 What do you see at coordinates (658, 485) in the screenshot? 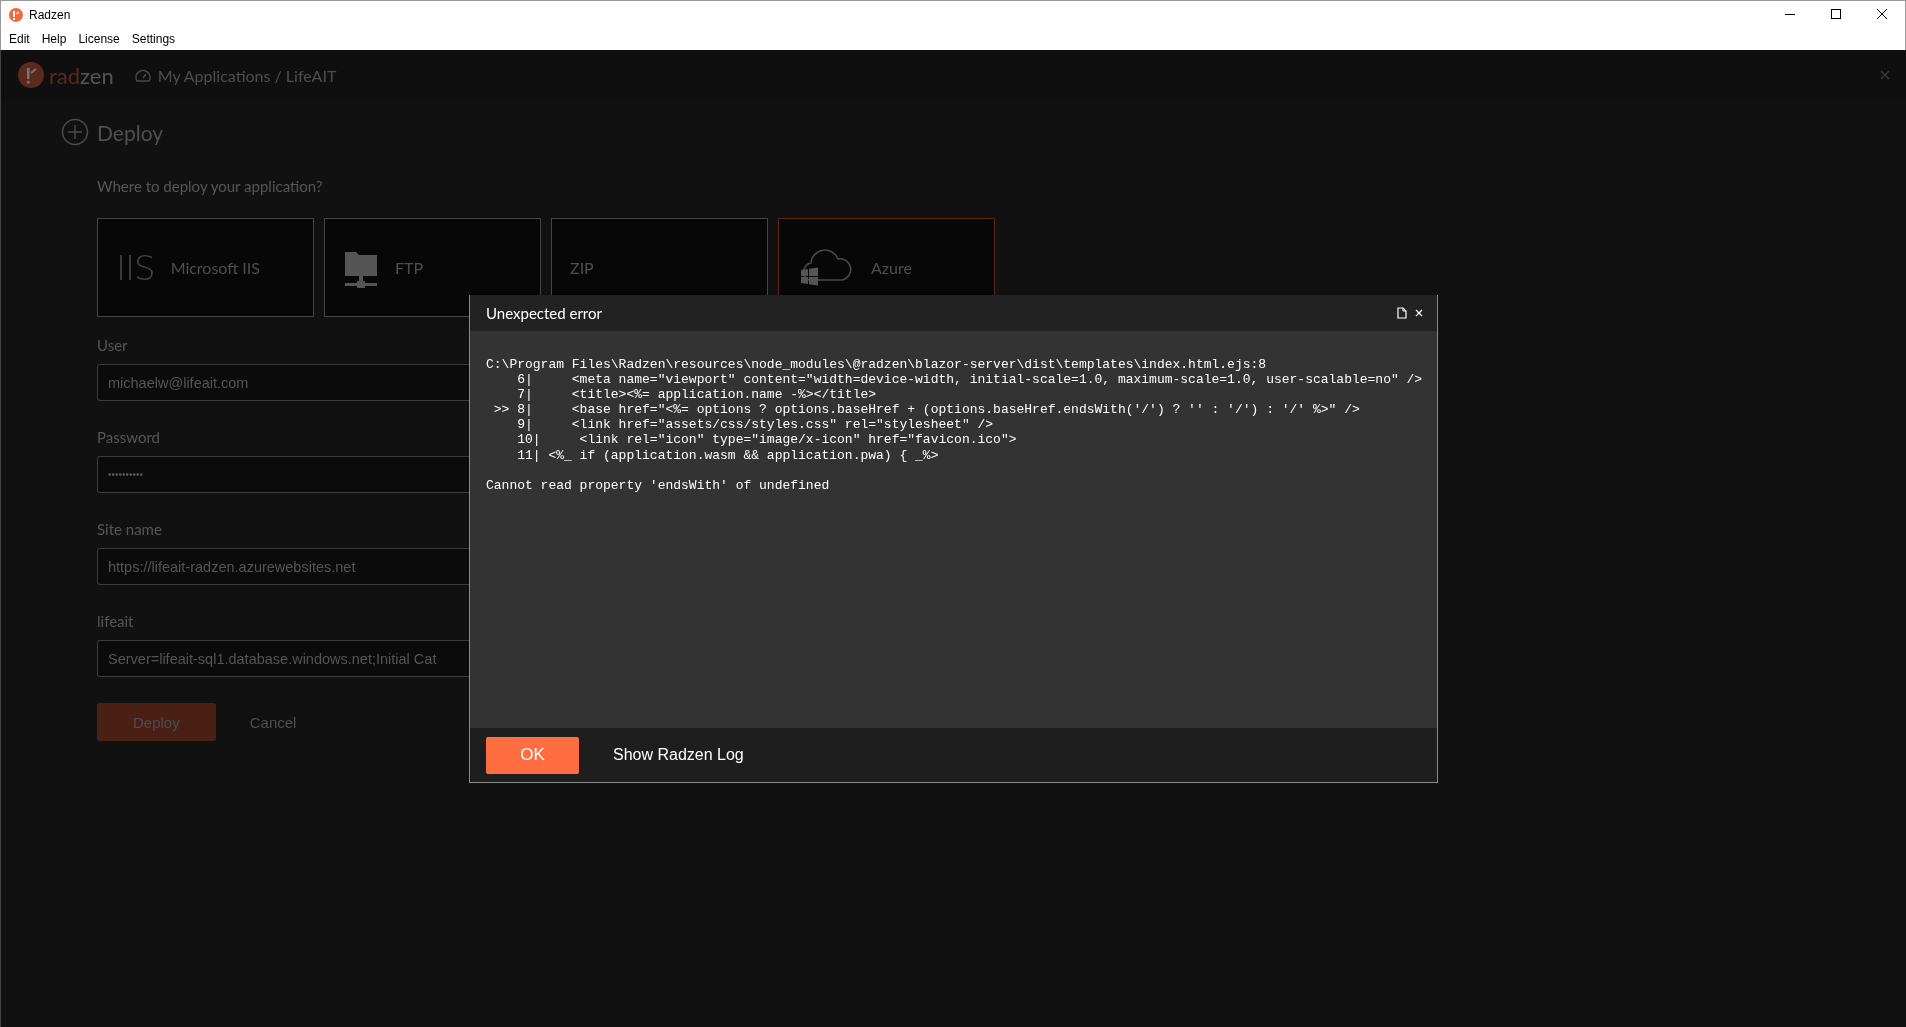
I see `error-message: Cannot read property 'endsWith' of undefined` at bounding box center [658, 485].